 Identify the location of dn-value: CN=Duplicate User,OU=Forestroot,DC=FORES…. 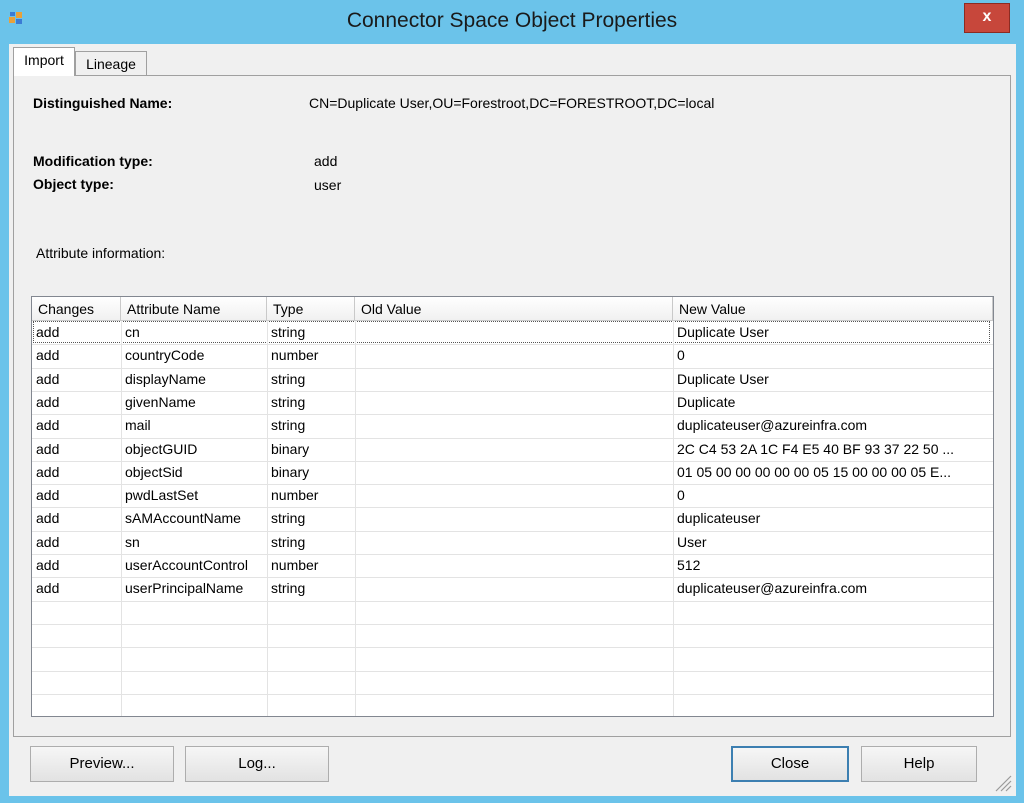
(512, 103).